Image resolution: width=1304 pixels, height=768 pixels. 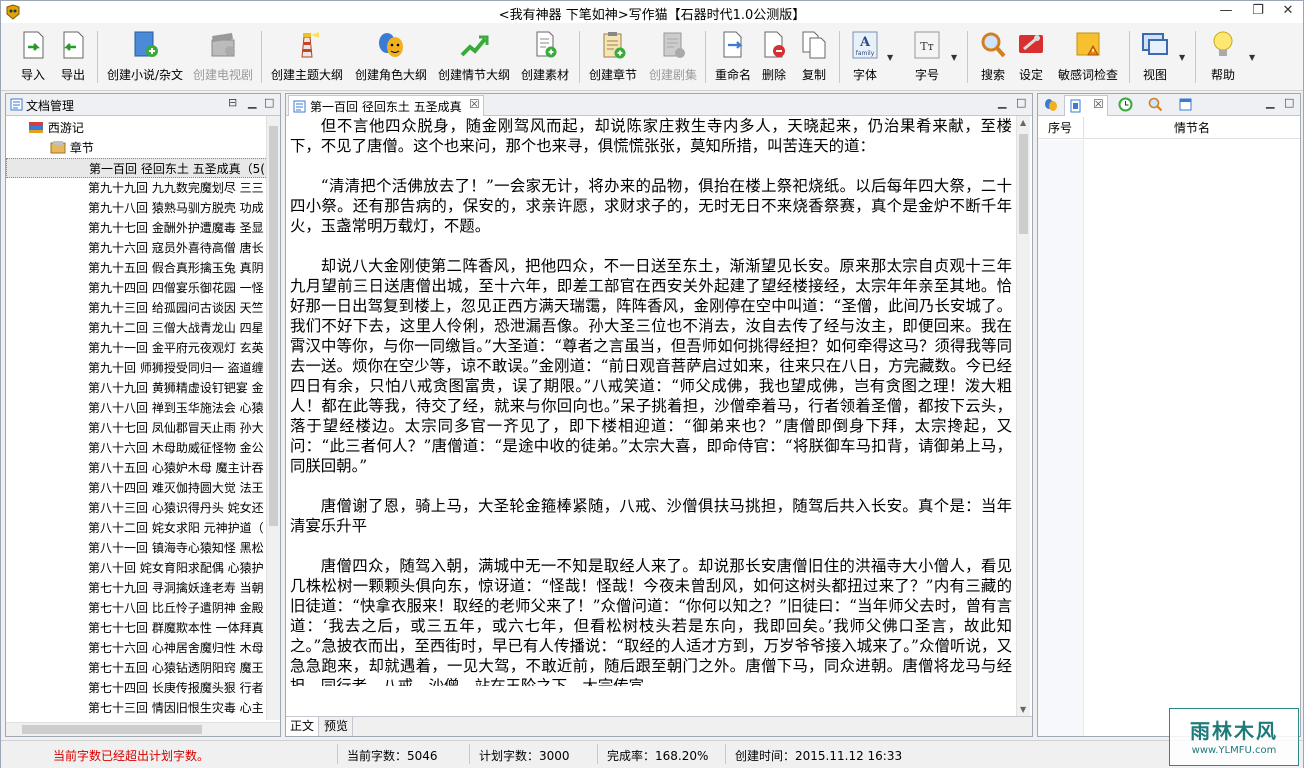 What do you see at coordinates (252, 102) in the screenshot?
I see `panel-minimize-button: ▁` at bounding box center [252, 102].